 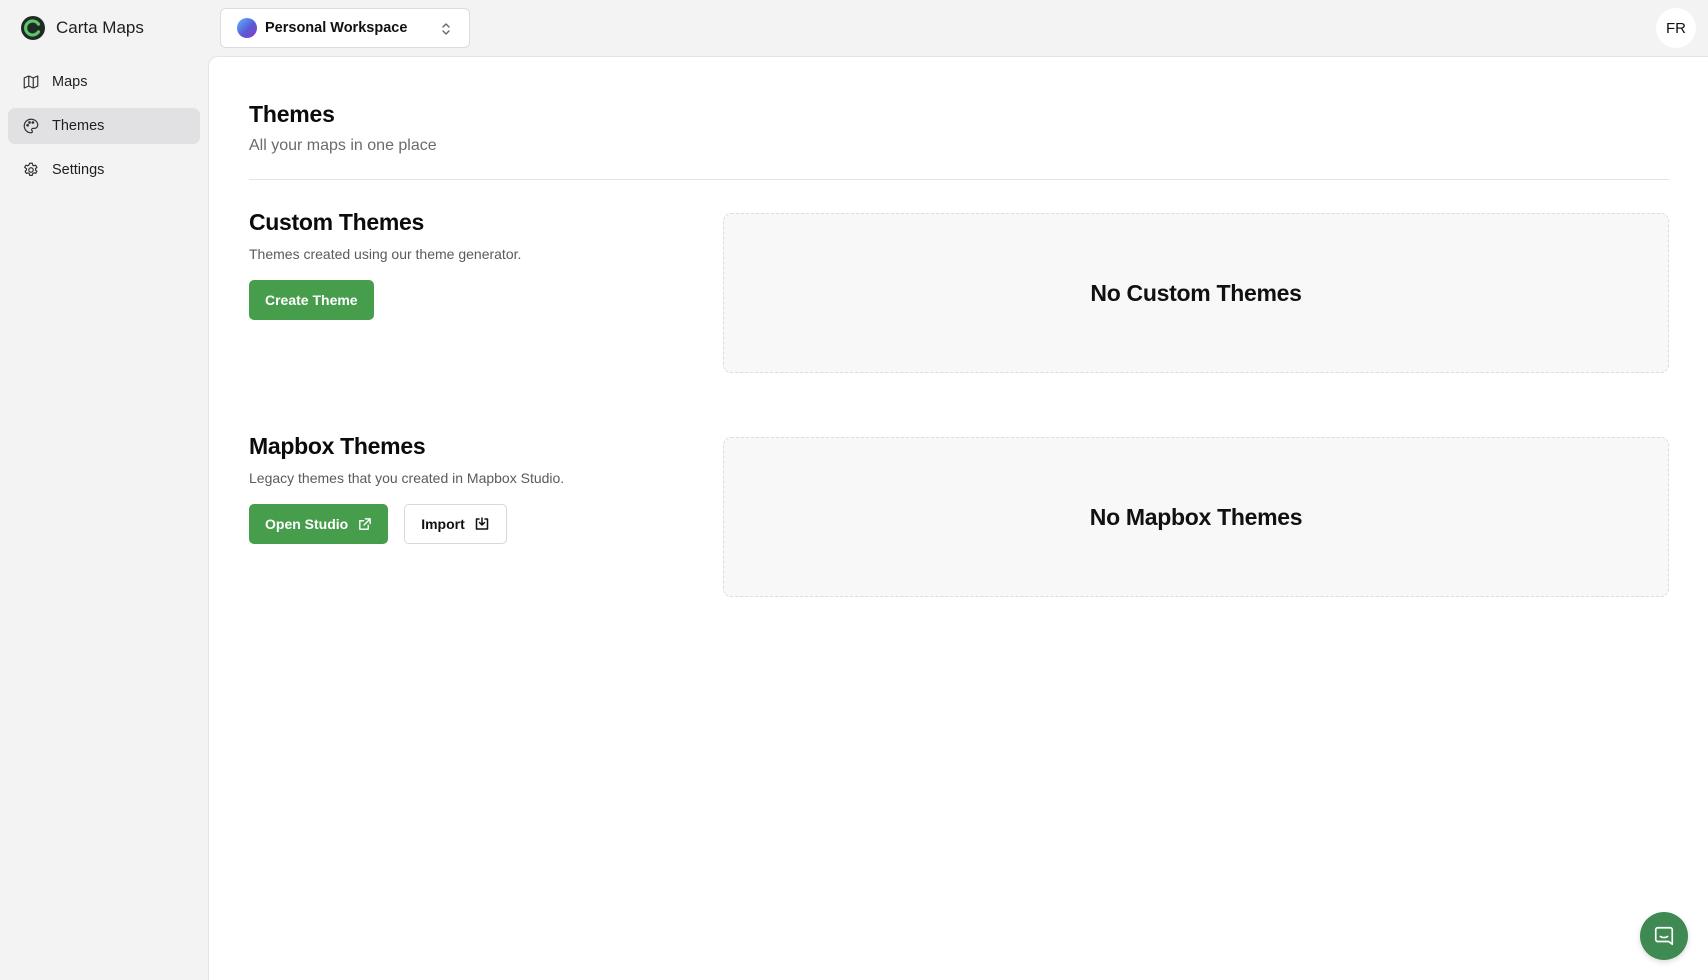 I want to click on sidebar-item-label: Maps, so click(x=70, y=82).